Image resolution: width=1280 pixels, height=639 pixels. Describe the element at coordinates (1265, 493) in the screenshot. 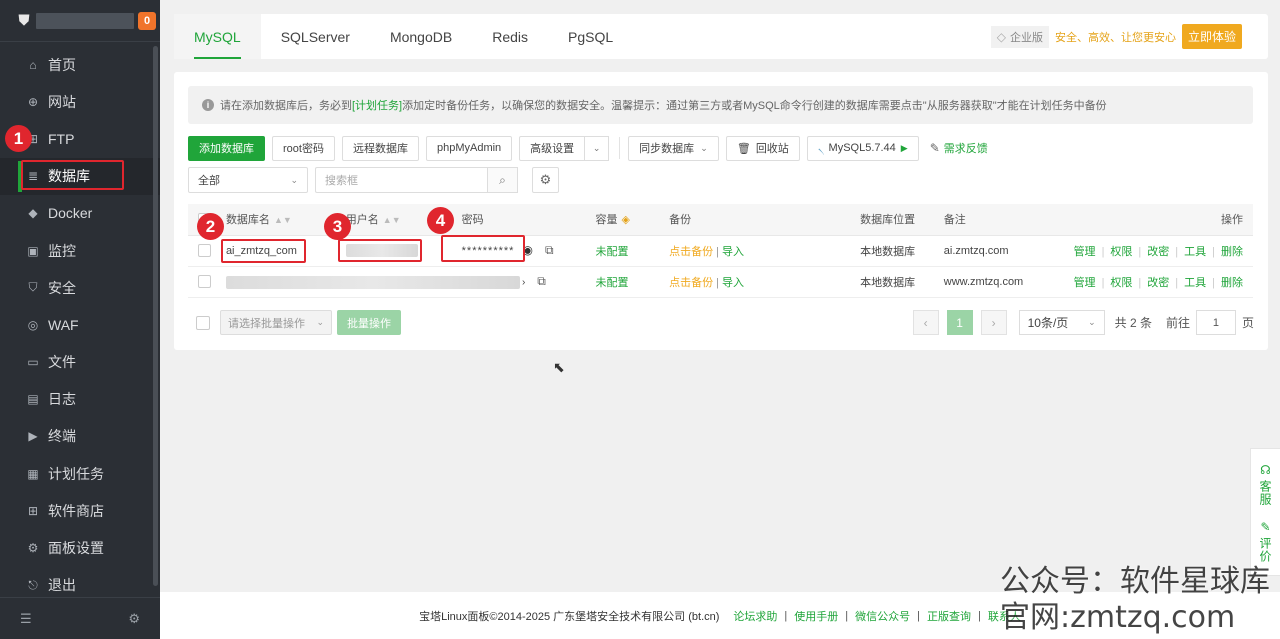

I see `service-button: 客服` at that location.